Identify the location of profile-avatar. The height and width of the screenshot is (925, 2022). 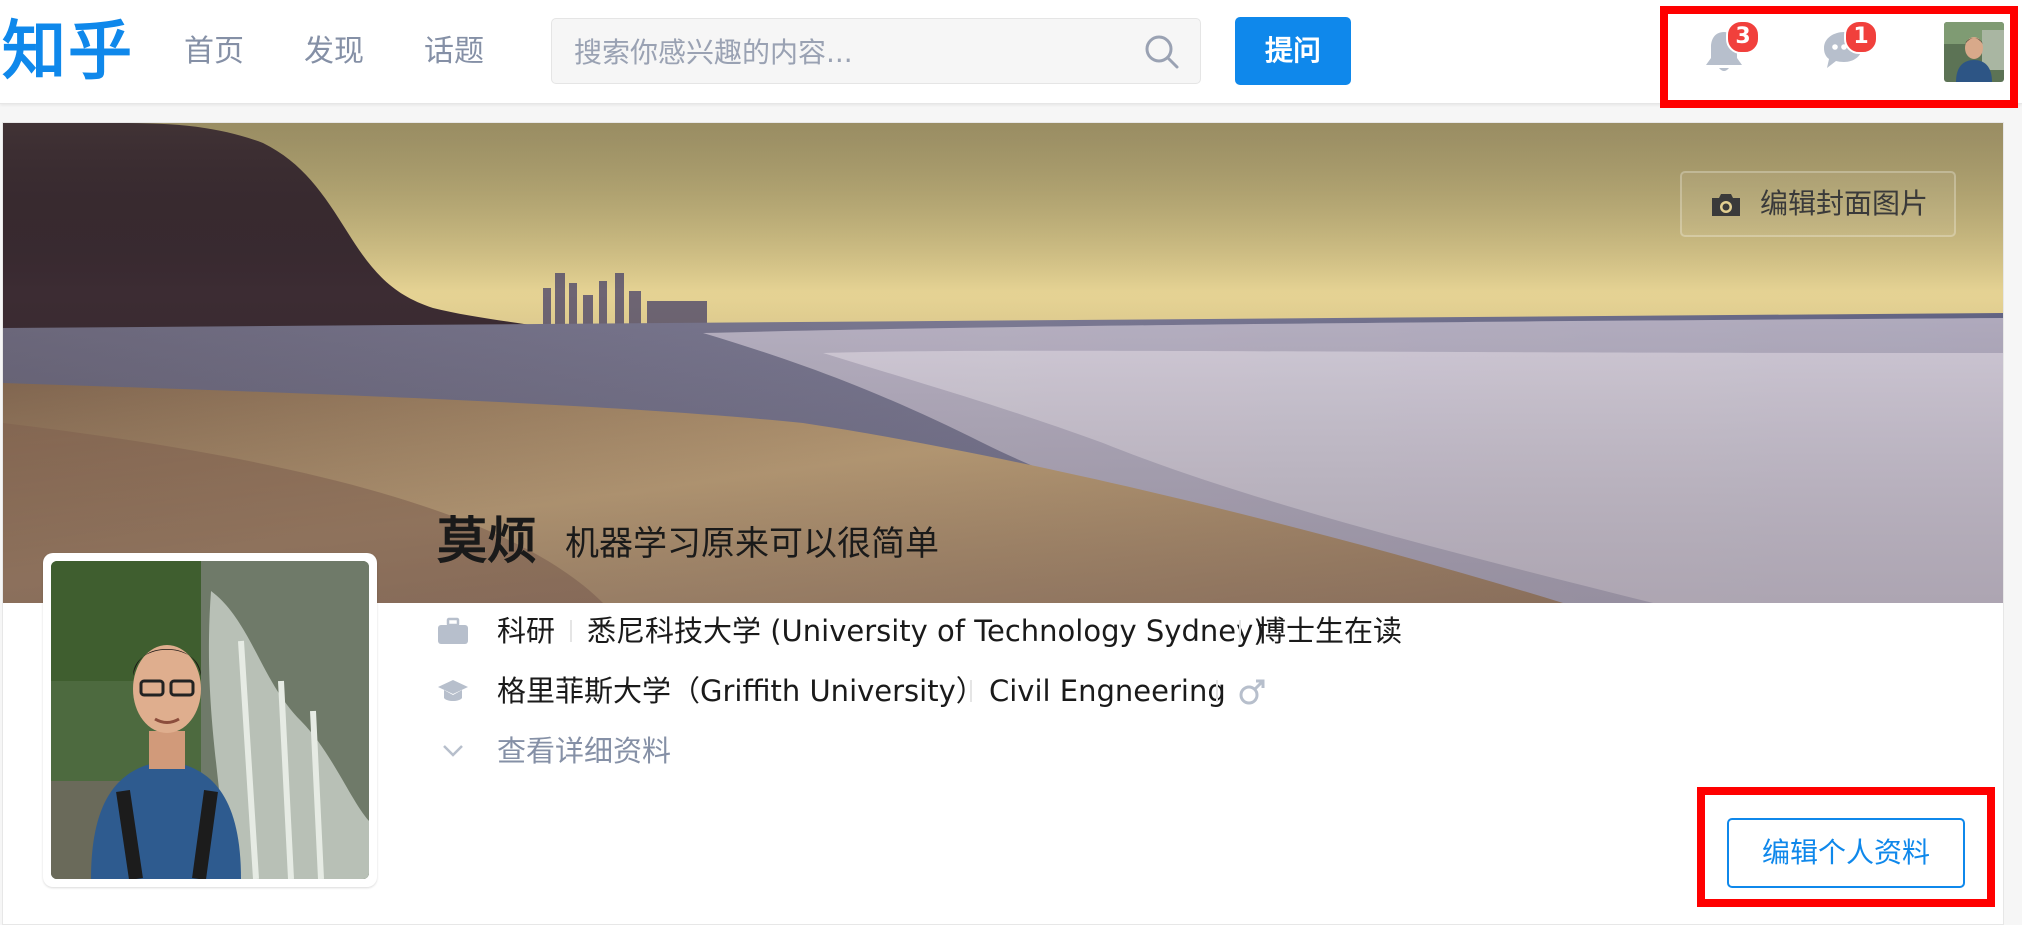
(210, 720).